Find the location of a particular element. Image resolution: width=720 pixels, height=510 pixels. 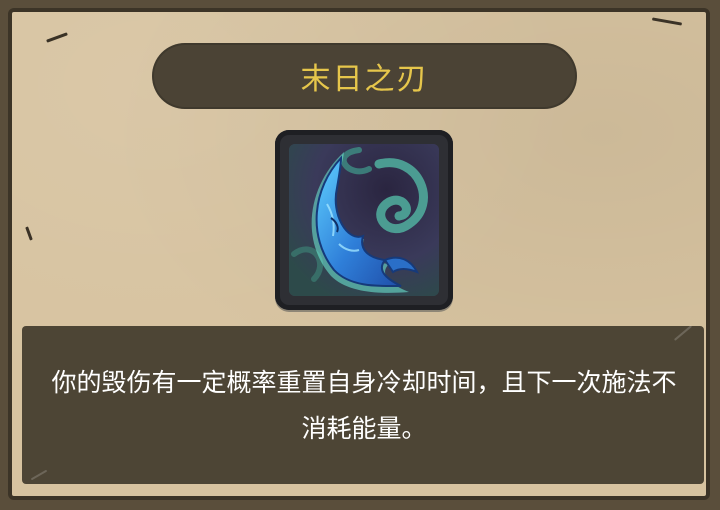

skill-icon-frame is located at coordinates (364, 220).